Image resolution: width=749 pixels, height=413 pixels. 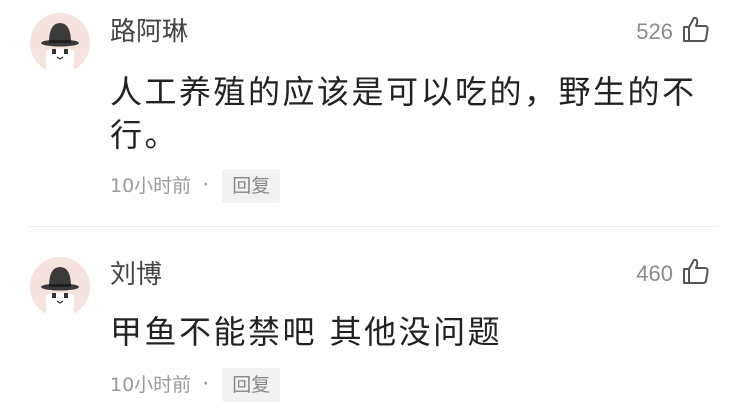 What do you see at coordinates (654, 273) in the screenshot?
I see `like-count: 460` at bounding box center [654, 273].